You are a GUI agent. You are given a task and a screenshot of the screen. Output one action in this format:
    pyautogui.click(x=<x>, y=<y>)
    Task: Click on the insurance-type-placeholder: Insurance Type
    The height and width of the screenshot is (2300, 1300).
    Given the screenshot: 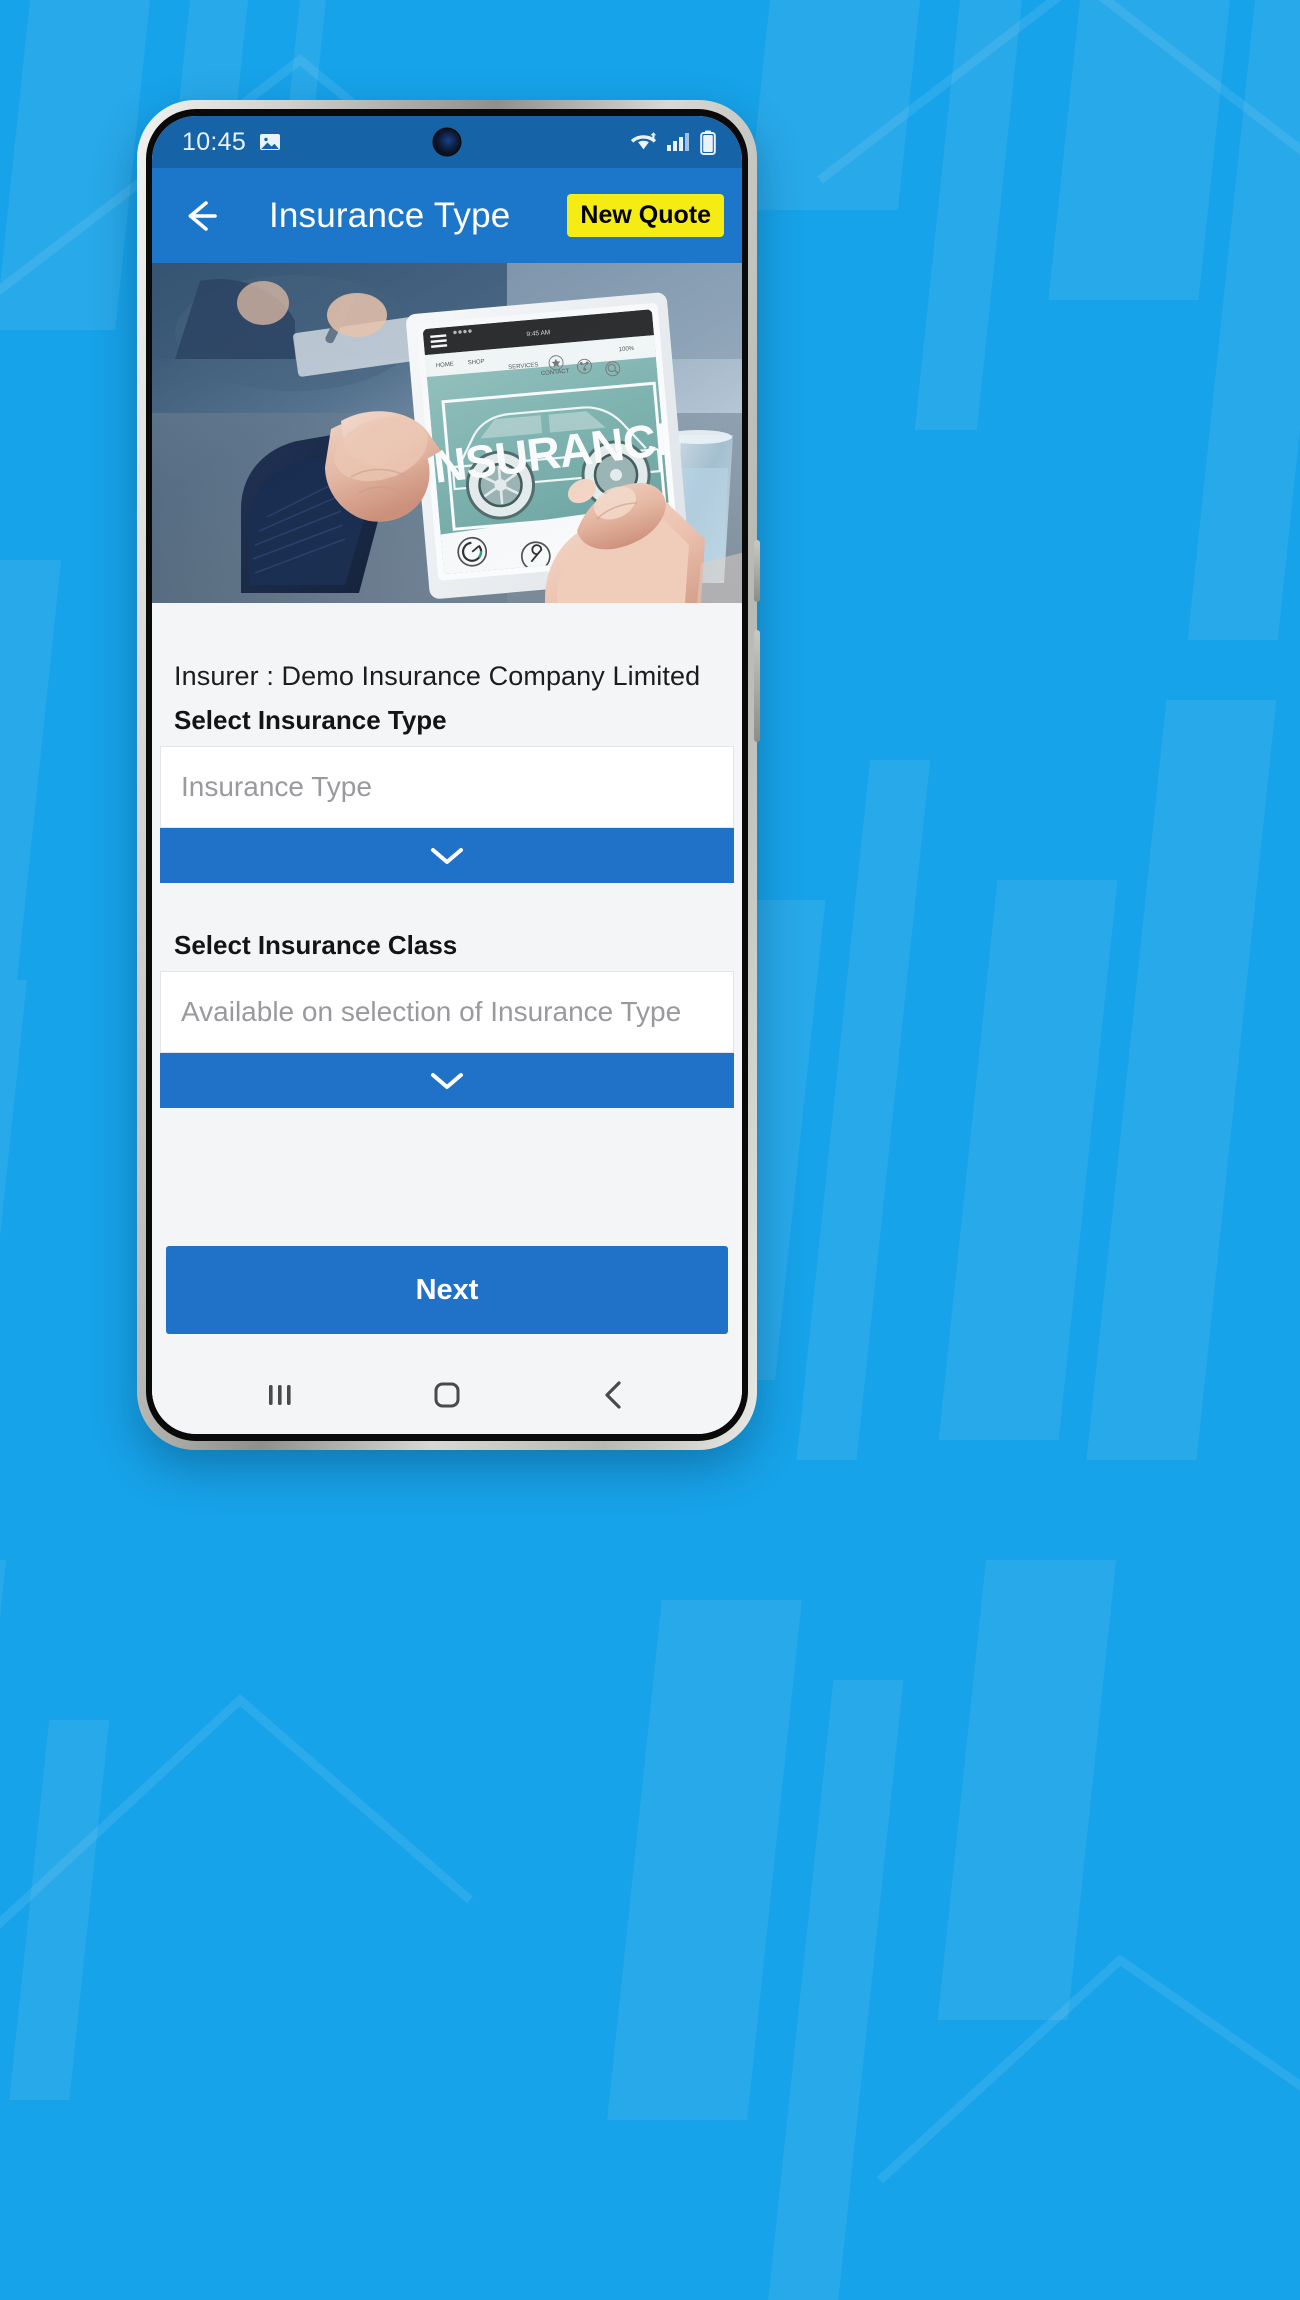 What is the action you would take?
    pyautogui.click(x=276, y=786)
    